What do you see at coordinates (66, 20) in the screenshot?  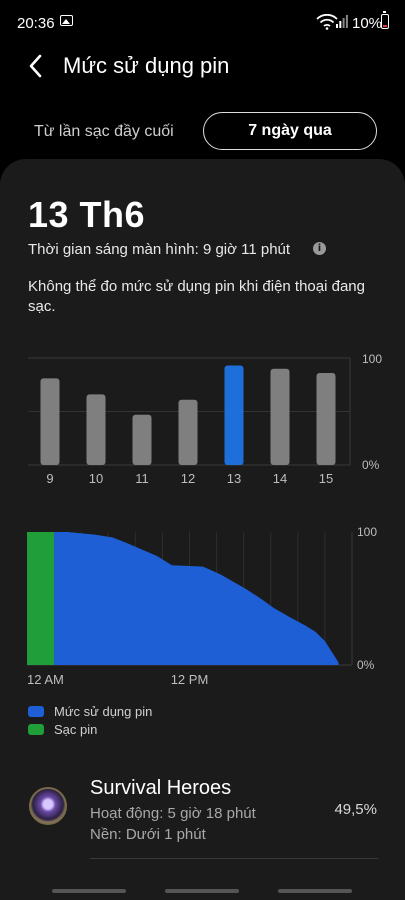 I see `image-icon` at bounding box center [66, 20].